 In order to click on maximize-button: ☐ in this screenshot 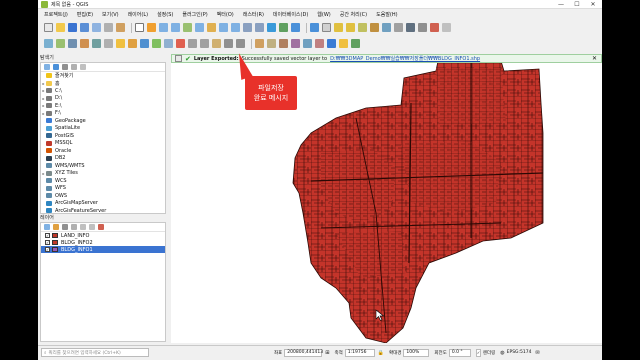, I will do `click(577, 4)`.